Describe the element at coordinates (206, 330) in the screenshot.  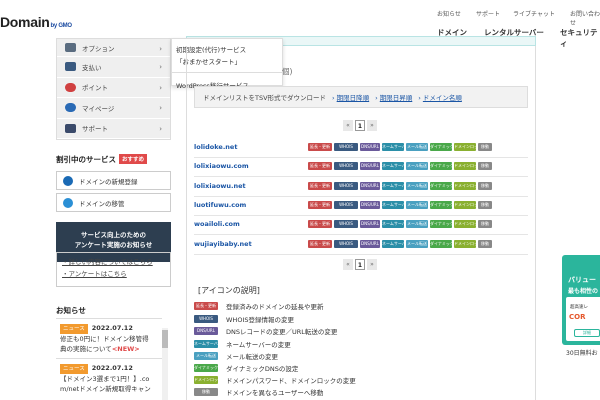
I see `legend-badge: DNS/URL` at that location.